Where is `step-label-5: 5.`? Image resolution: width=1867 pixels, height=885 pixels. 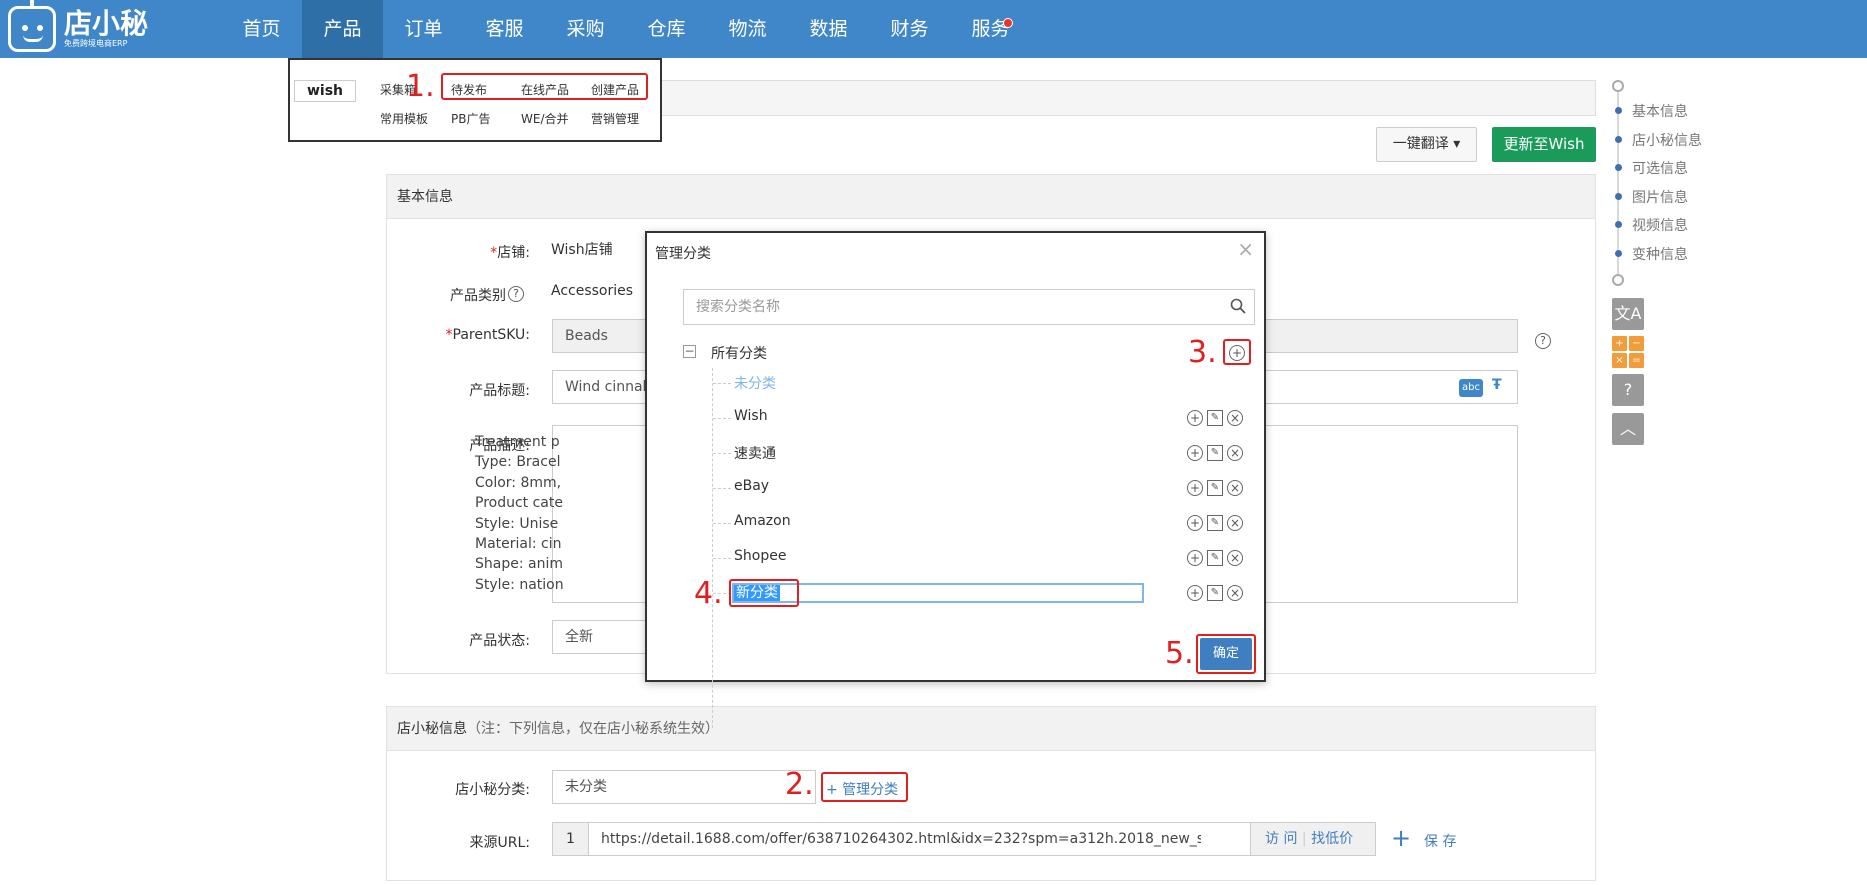 step-label-5: 5. is located at coordinates (1179, 653).